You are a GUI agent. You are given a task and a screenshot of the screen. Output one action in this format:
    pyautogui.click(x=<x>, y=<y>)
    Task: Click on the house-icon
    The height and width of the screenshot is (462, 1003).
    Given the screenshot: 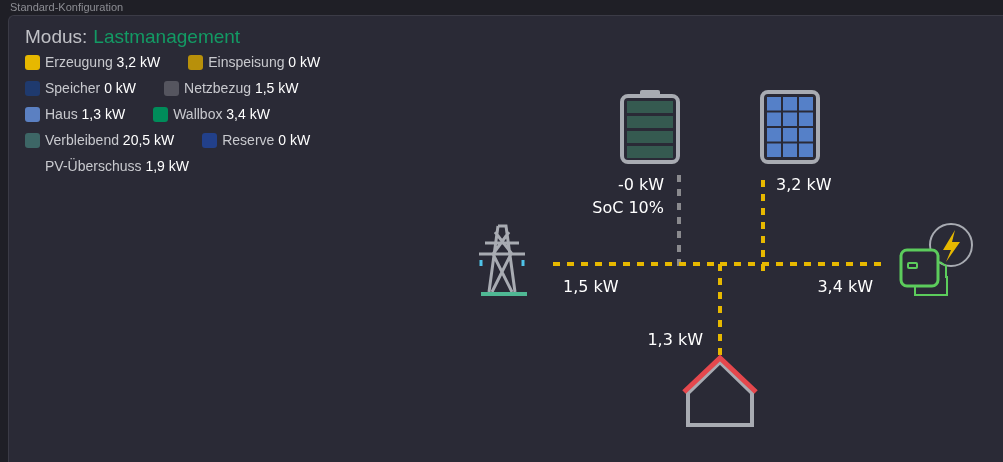 What is the action you would take?
    pyautogui.click(x=720, y=390)
    